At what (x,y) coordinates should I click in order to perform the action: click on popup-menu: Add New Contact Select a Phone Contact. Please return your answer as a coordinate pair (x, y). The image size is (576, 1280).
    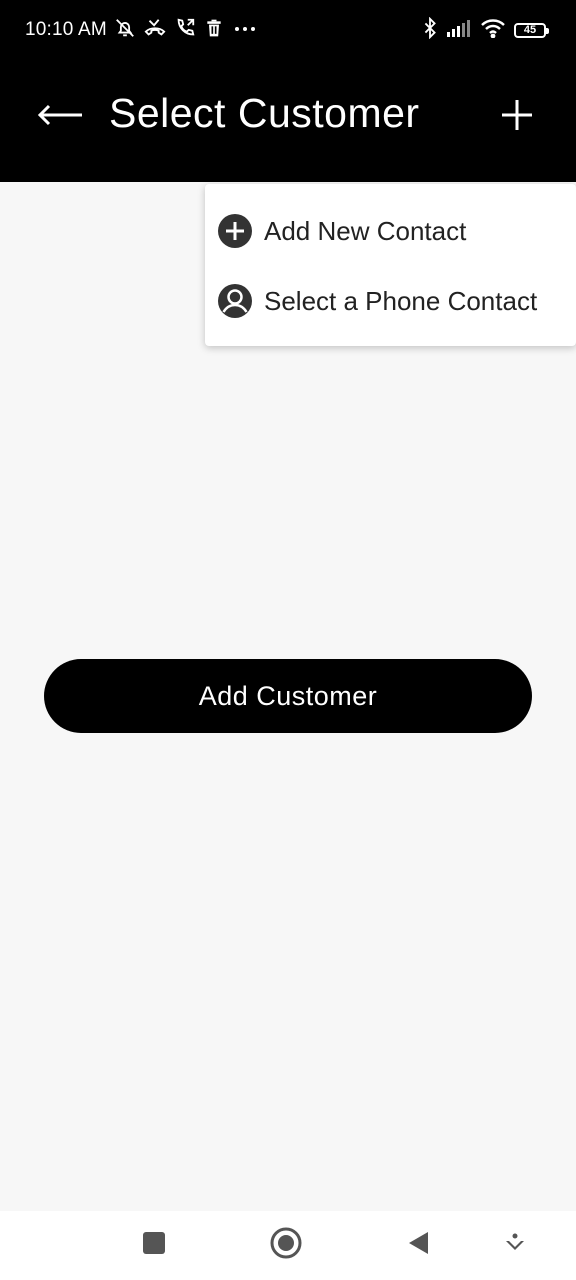
    Looking at the image, I should click on (390, 265).